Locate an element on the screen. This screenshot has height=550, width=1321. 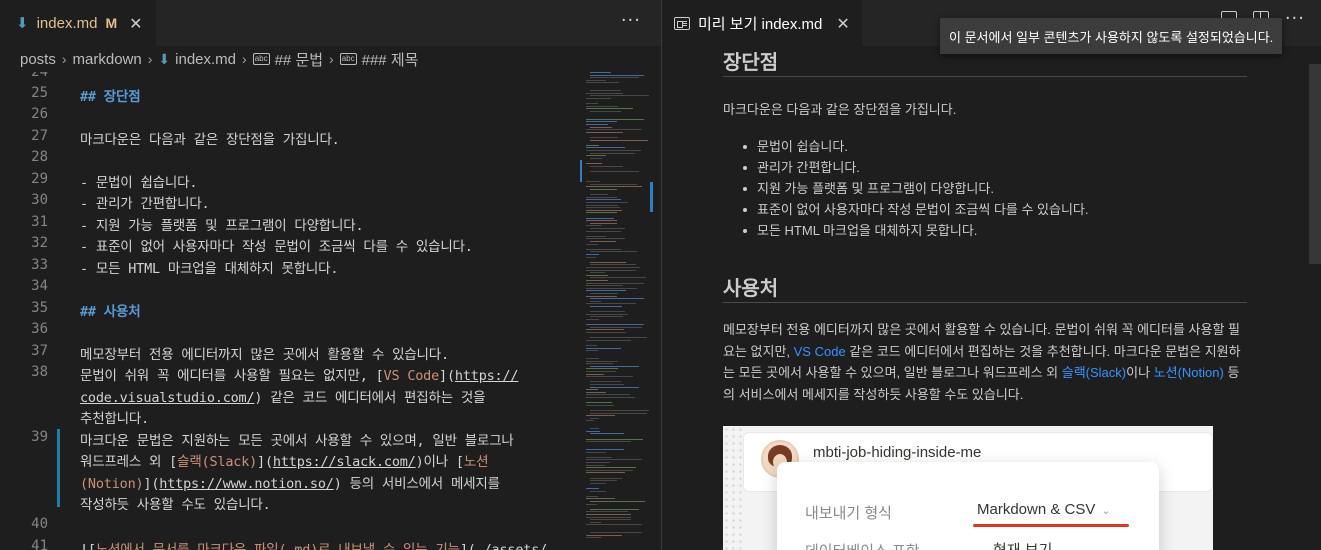
code-line: - 모든 HTML 마크업을 대체하지 못합니다. is located at coordinates (209, 269).